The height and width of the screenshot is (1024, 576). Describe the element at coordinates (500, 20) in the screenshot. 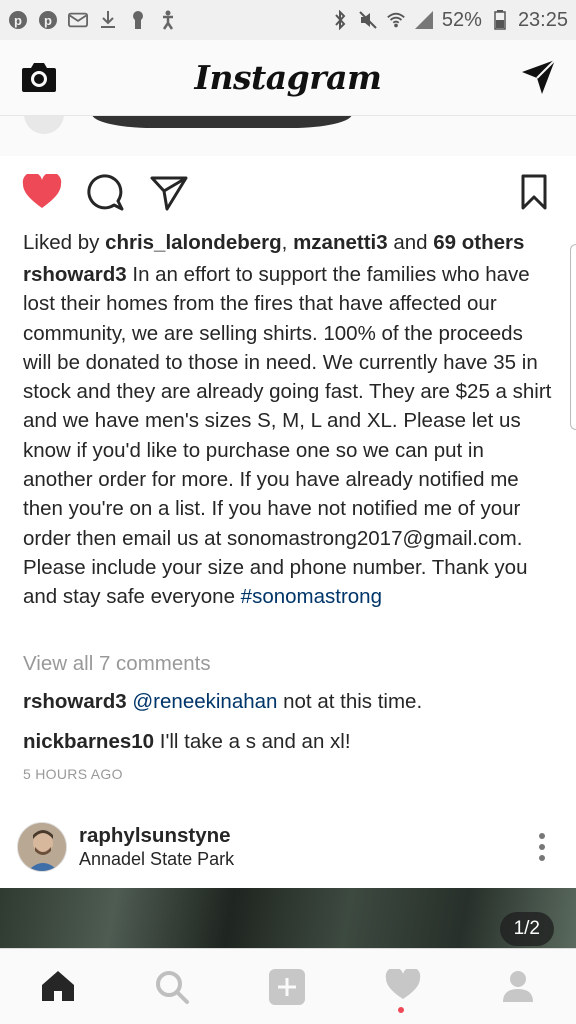

I see `battery-icon` at that location.